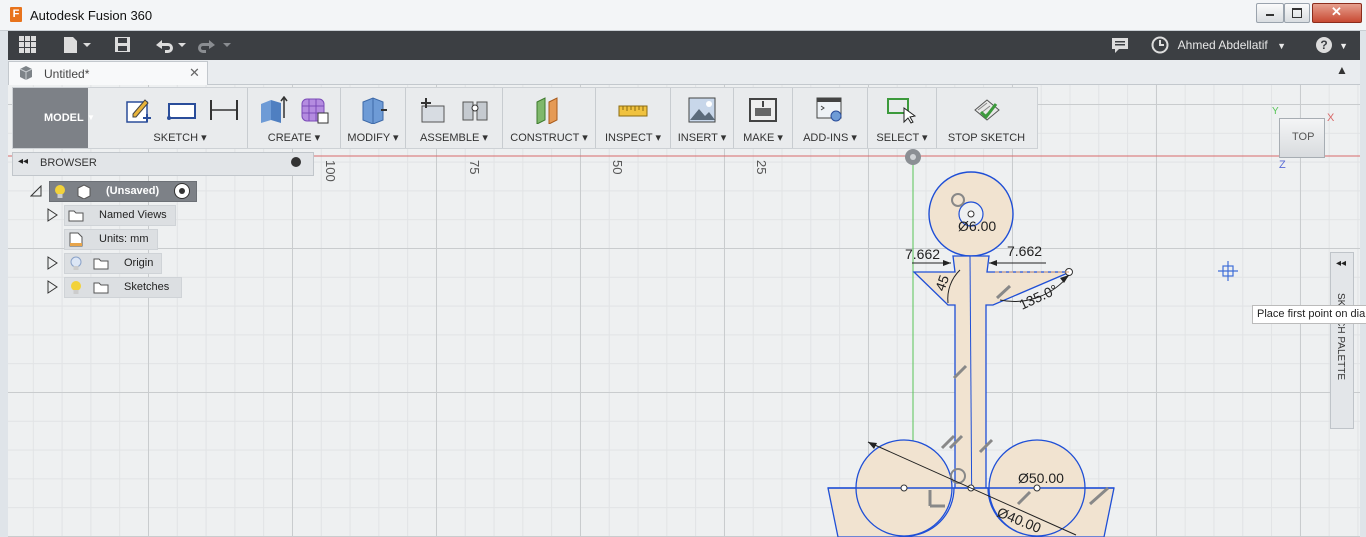 Image resolution: width=1366 pixels, height=537 pixels. What do you see at coordinates (1228, 271) in the screenshot?
I see `crosshair-cursor-icon` at bounding box center [1228, 271].